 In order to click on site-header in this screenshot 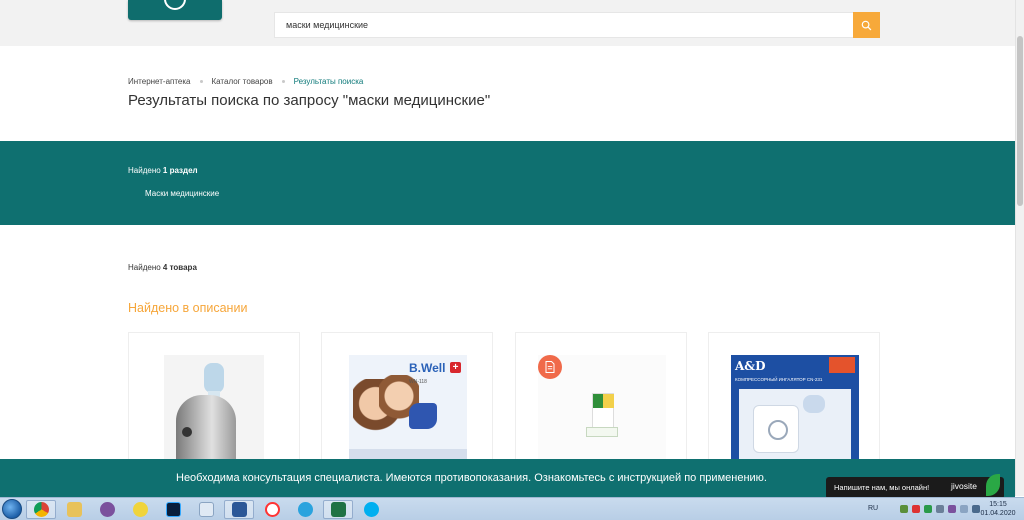, I will do `click(507, 23)`.